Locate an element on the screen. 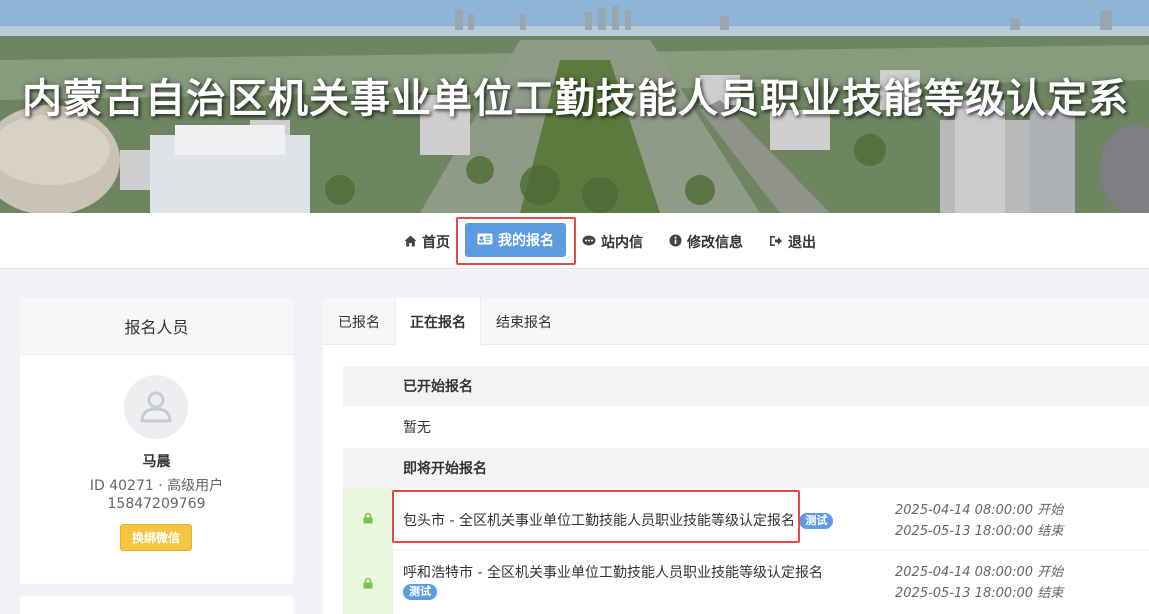 The height and width of the screenshot is (614, 1149). nav-edit-info-label: 修改信息 is located at coordinates (715, 243).